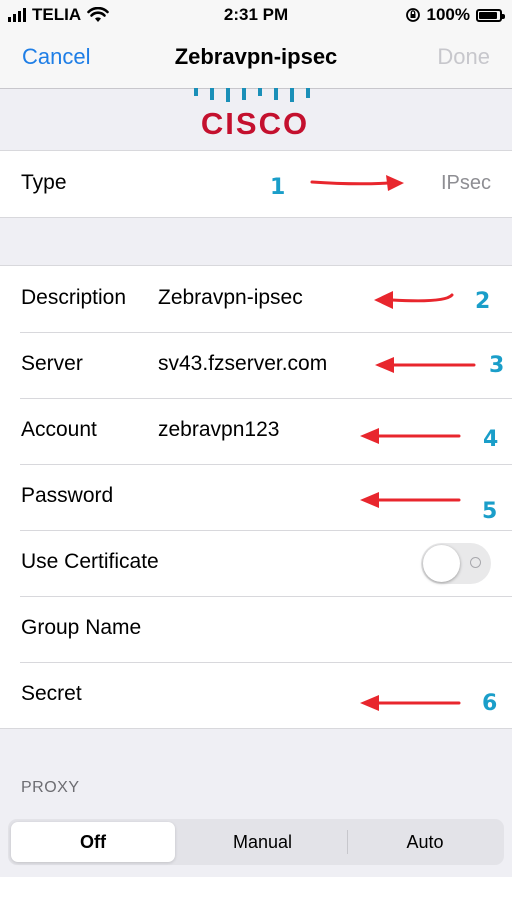 This screenshot has width=512, height=911. Describe the element at coordinates (218, 430) in the screenshot. I see `account-field: zebravpn123` at that location.